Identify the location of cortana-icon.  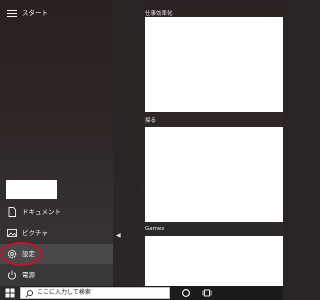
(186, 293).